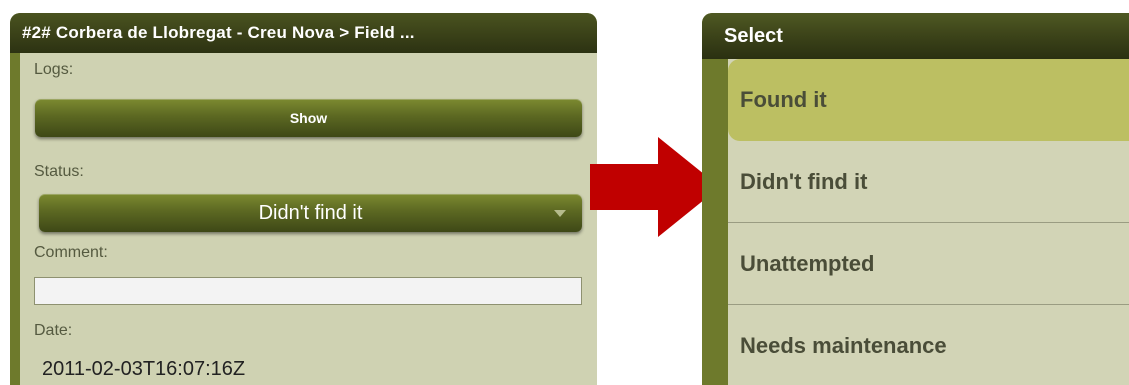 This screenshot has height=385, width=1129. What do you see at coordinates (54, 69) in the screenshot?
I see `logs-label: Logs:` at bounding box center [54, 69].